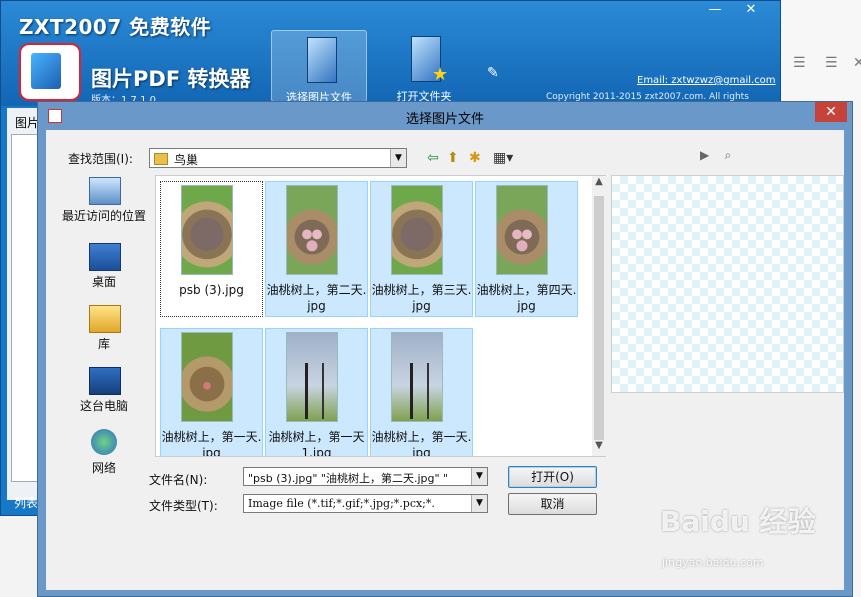  Describe the element at coordinates (503, 158) in the screenshot. I see `view-menu-icon: ▦▾` at that location.